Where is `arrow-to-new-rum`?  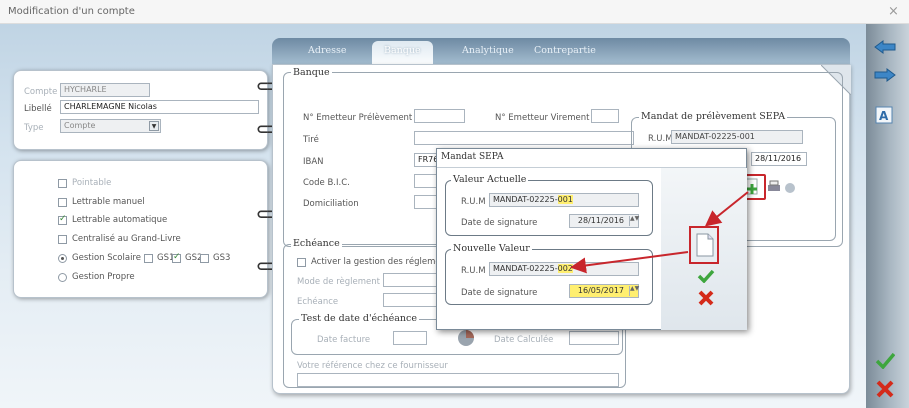
arrow-to-new-rum is located at coordinates (629, 262).